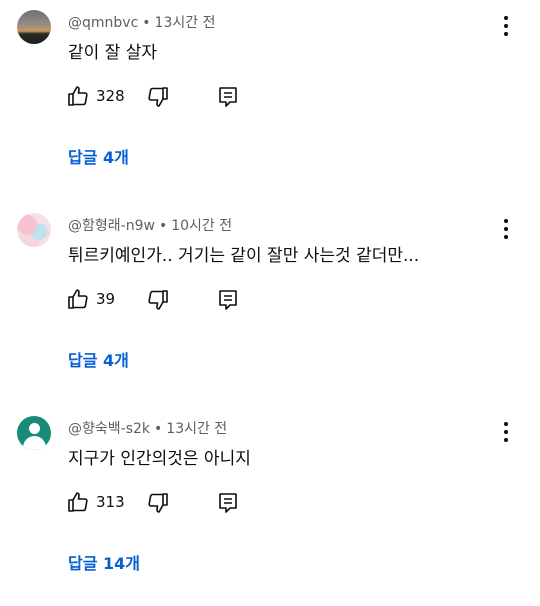 Image resolution: width=540 pixels, height=606 pixels. I want to click on comment-actions: 39, so click(166, 300).